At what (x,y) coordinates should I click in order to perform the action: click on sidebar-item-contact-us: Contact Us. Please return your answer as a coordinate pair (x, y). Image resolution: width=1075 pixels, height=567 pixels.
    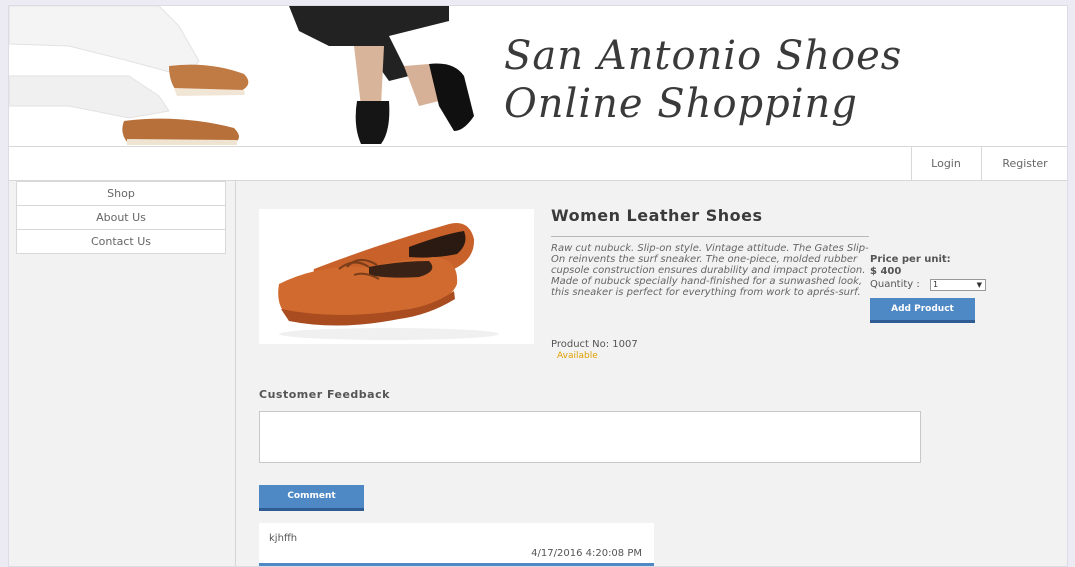
    Looking at the image, I should click on (121, 242).